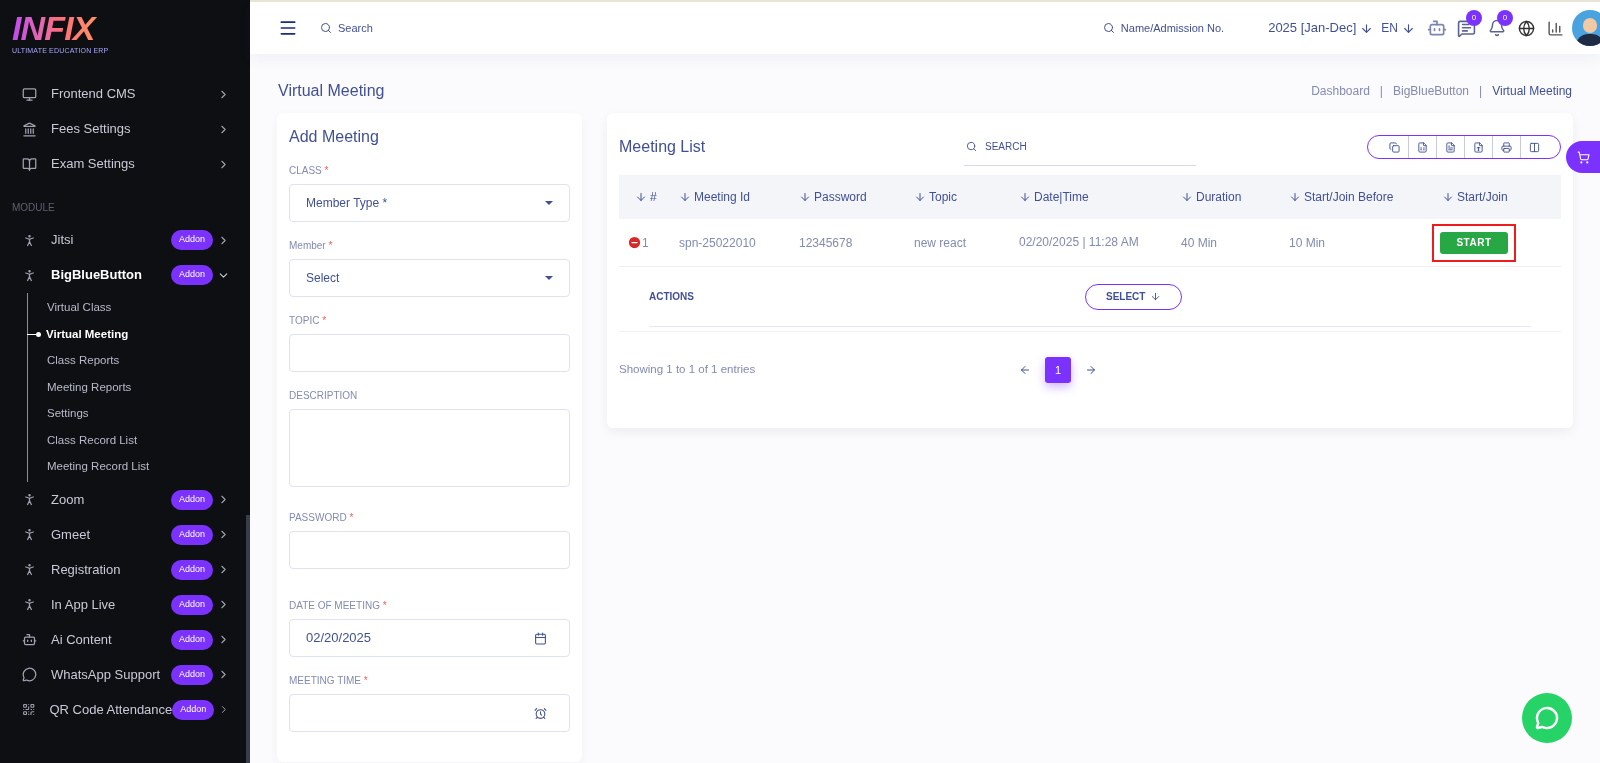 This screenshot has height=763, width=1600. What do you see at coordinates (79, 308) in the screenshot?
I see `submenu-item: Virtual Class` at bounding box center [79, 308].